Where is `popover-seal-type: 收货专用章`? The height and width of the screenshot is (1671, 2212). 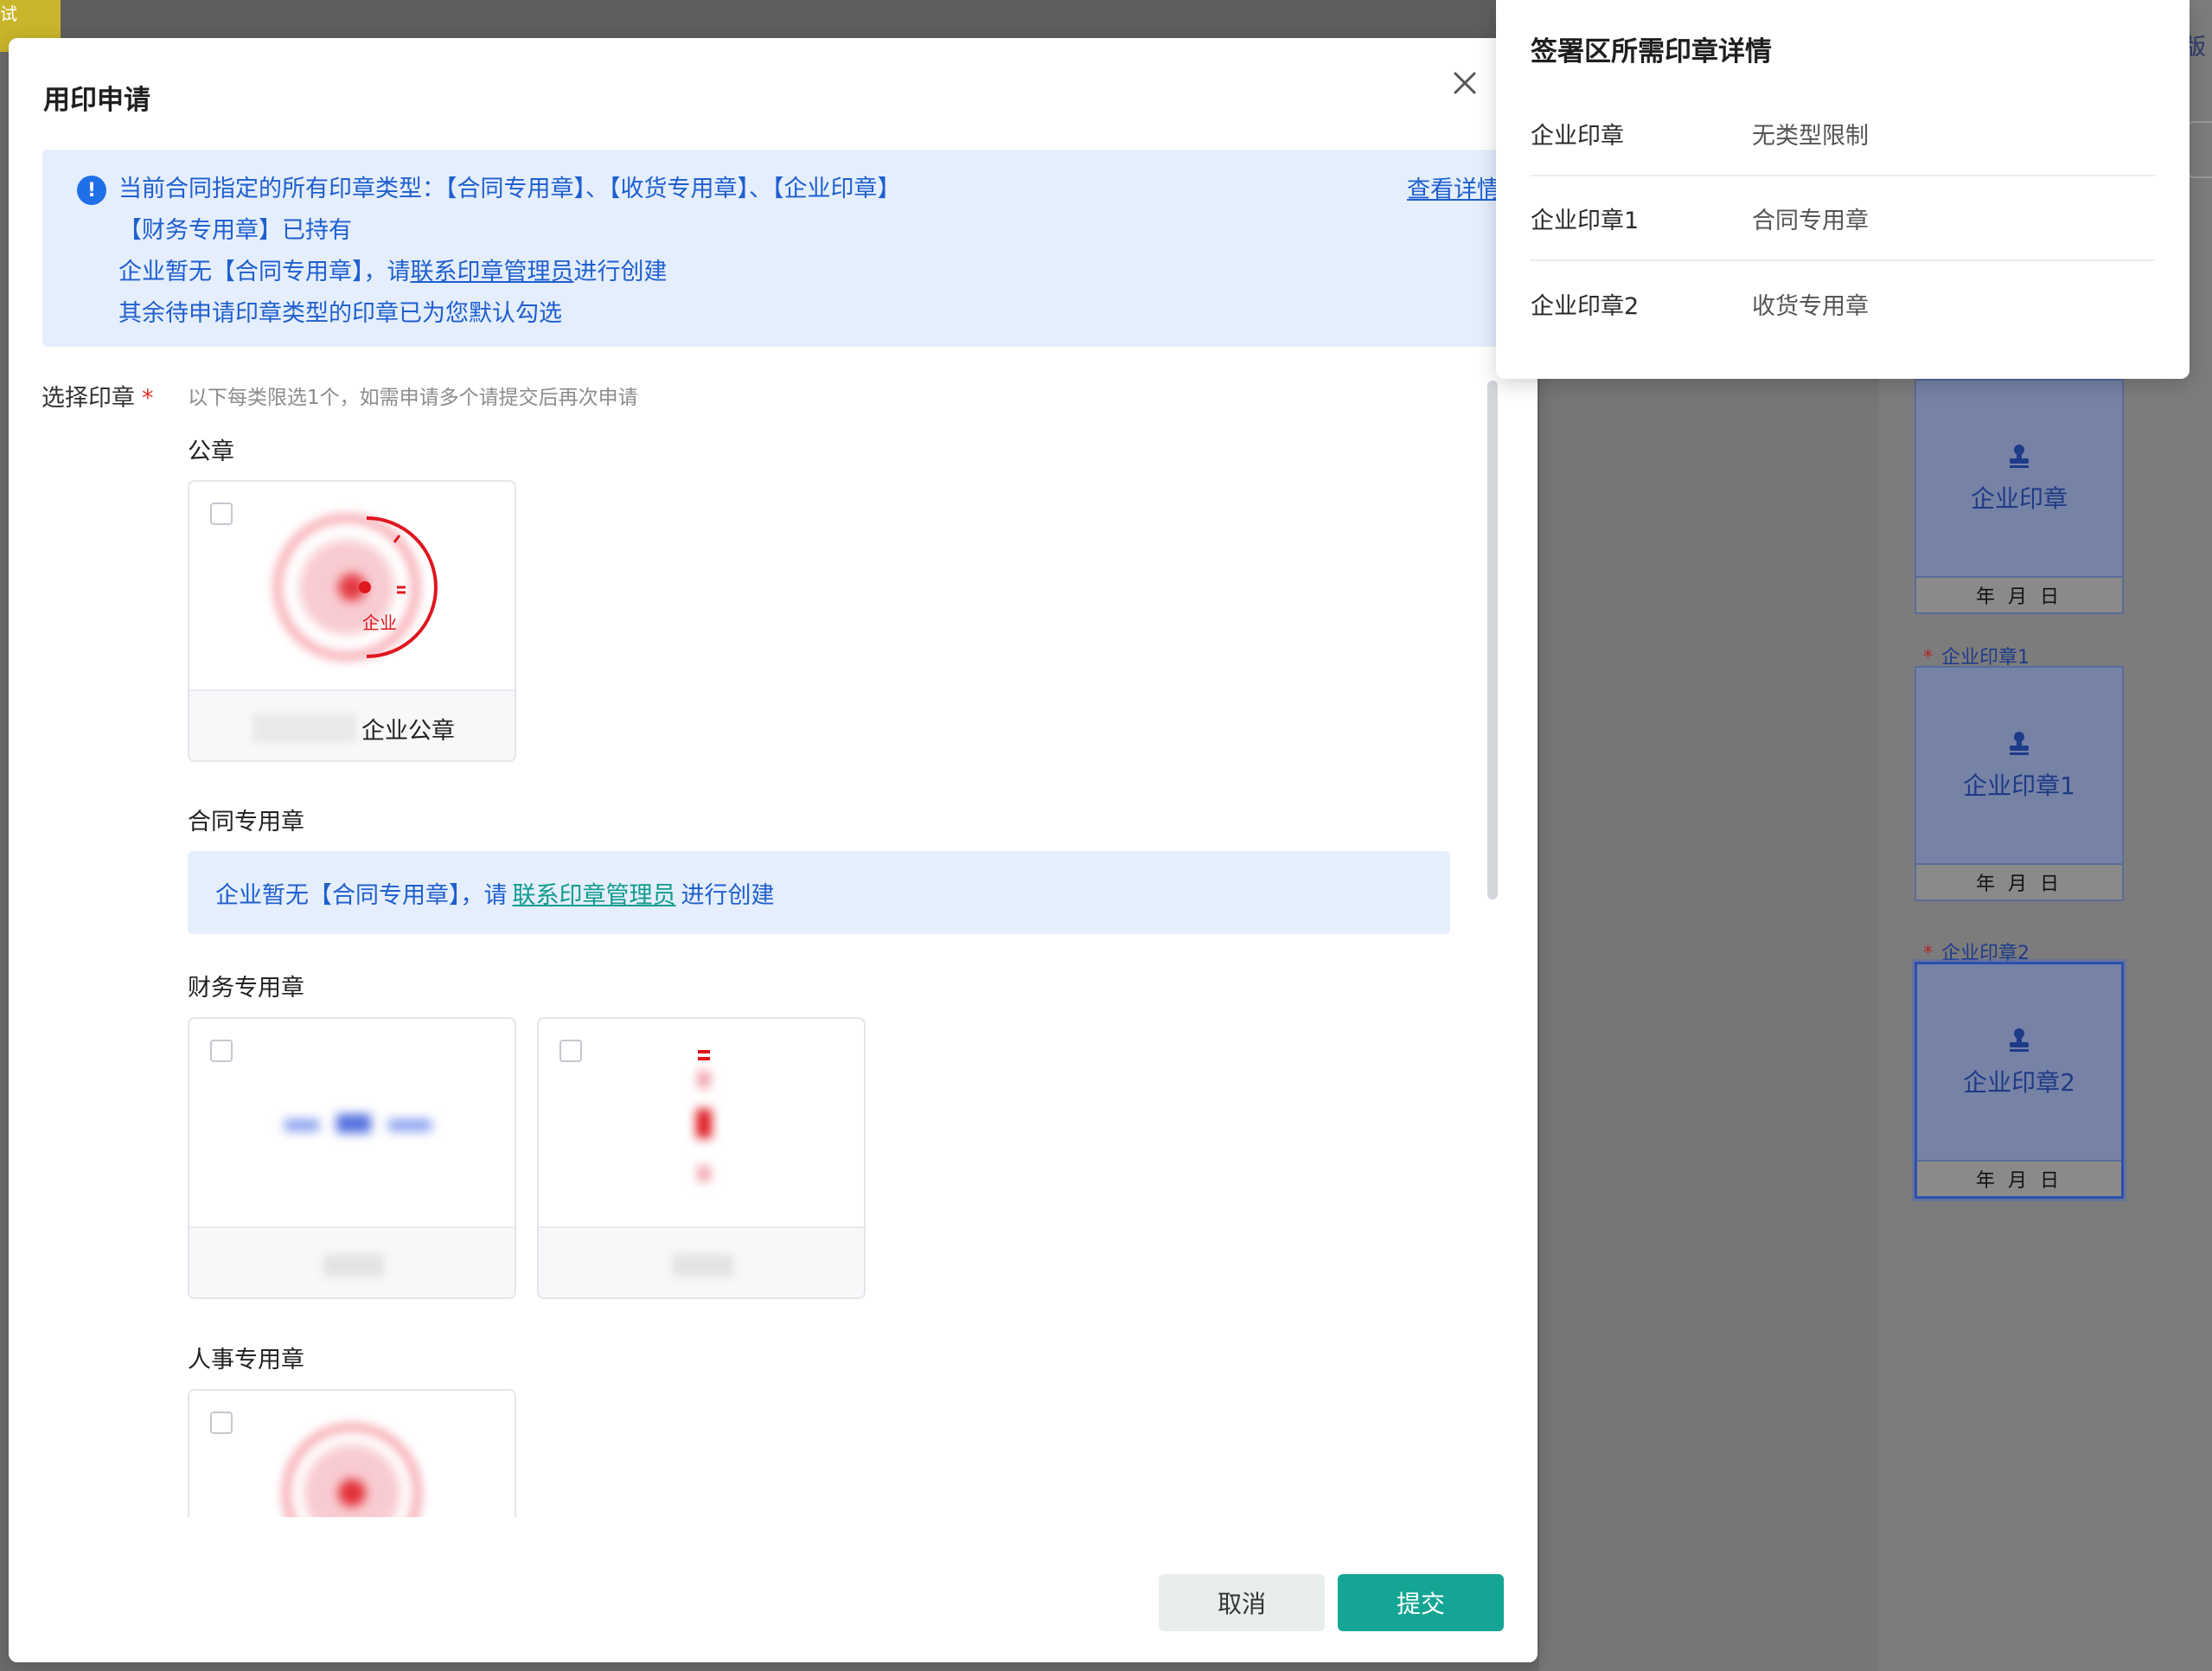
popover-seal-type: 收货专用章 is located at coordinates (1810, 306).